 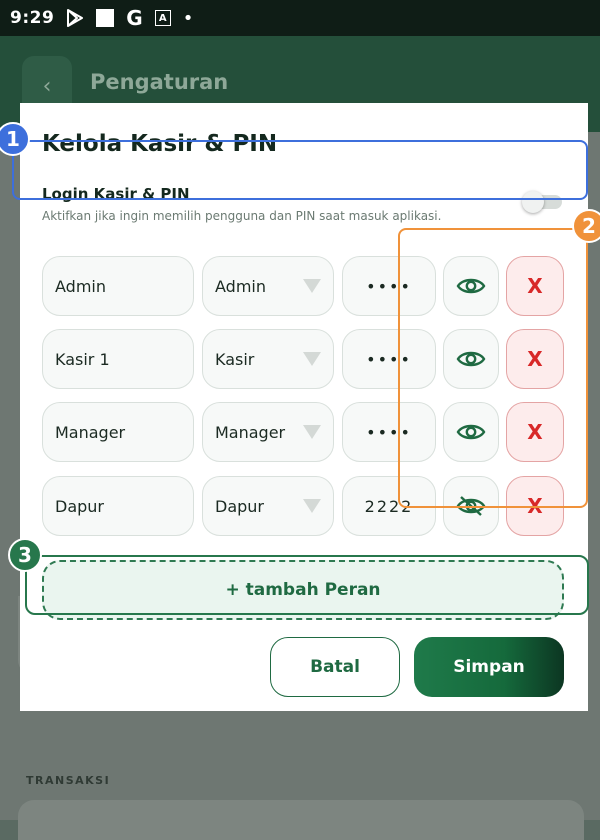 What do you see at coordinates (586, 226) in the screenshot?
I see `annotation-badge-2: 2` at bounding box center [586, 226].